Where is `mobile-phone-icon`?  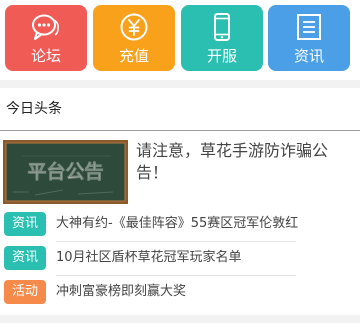
mobile-phone-icon is located at coordinates (222, 27).